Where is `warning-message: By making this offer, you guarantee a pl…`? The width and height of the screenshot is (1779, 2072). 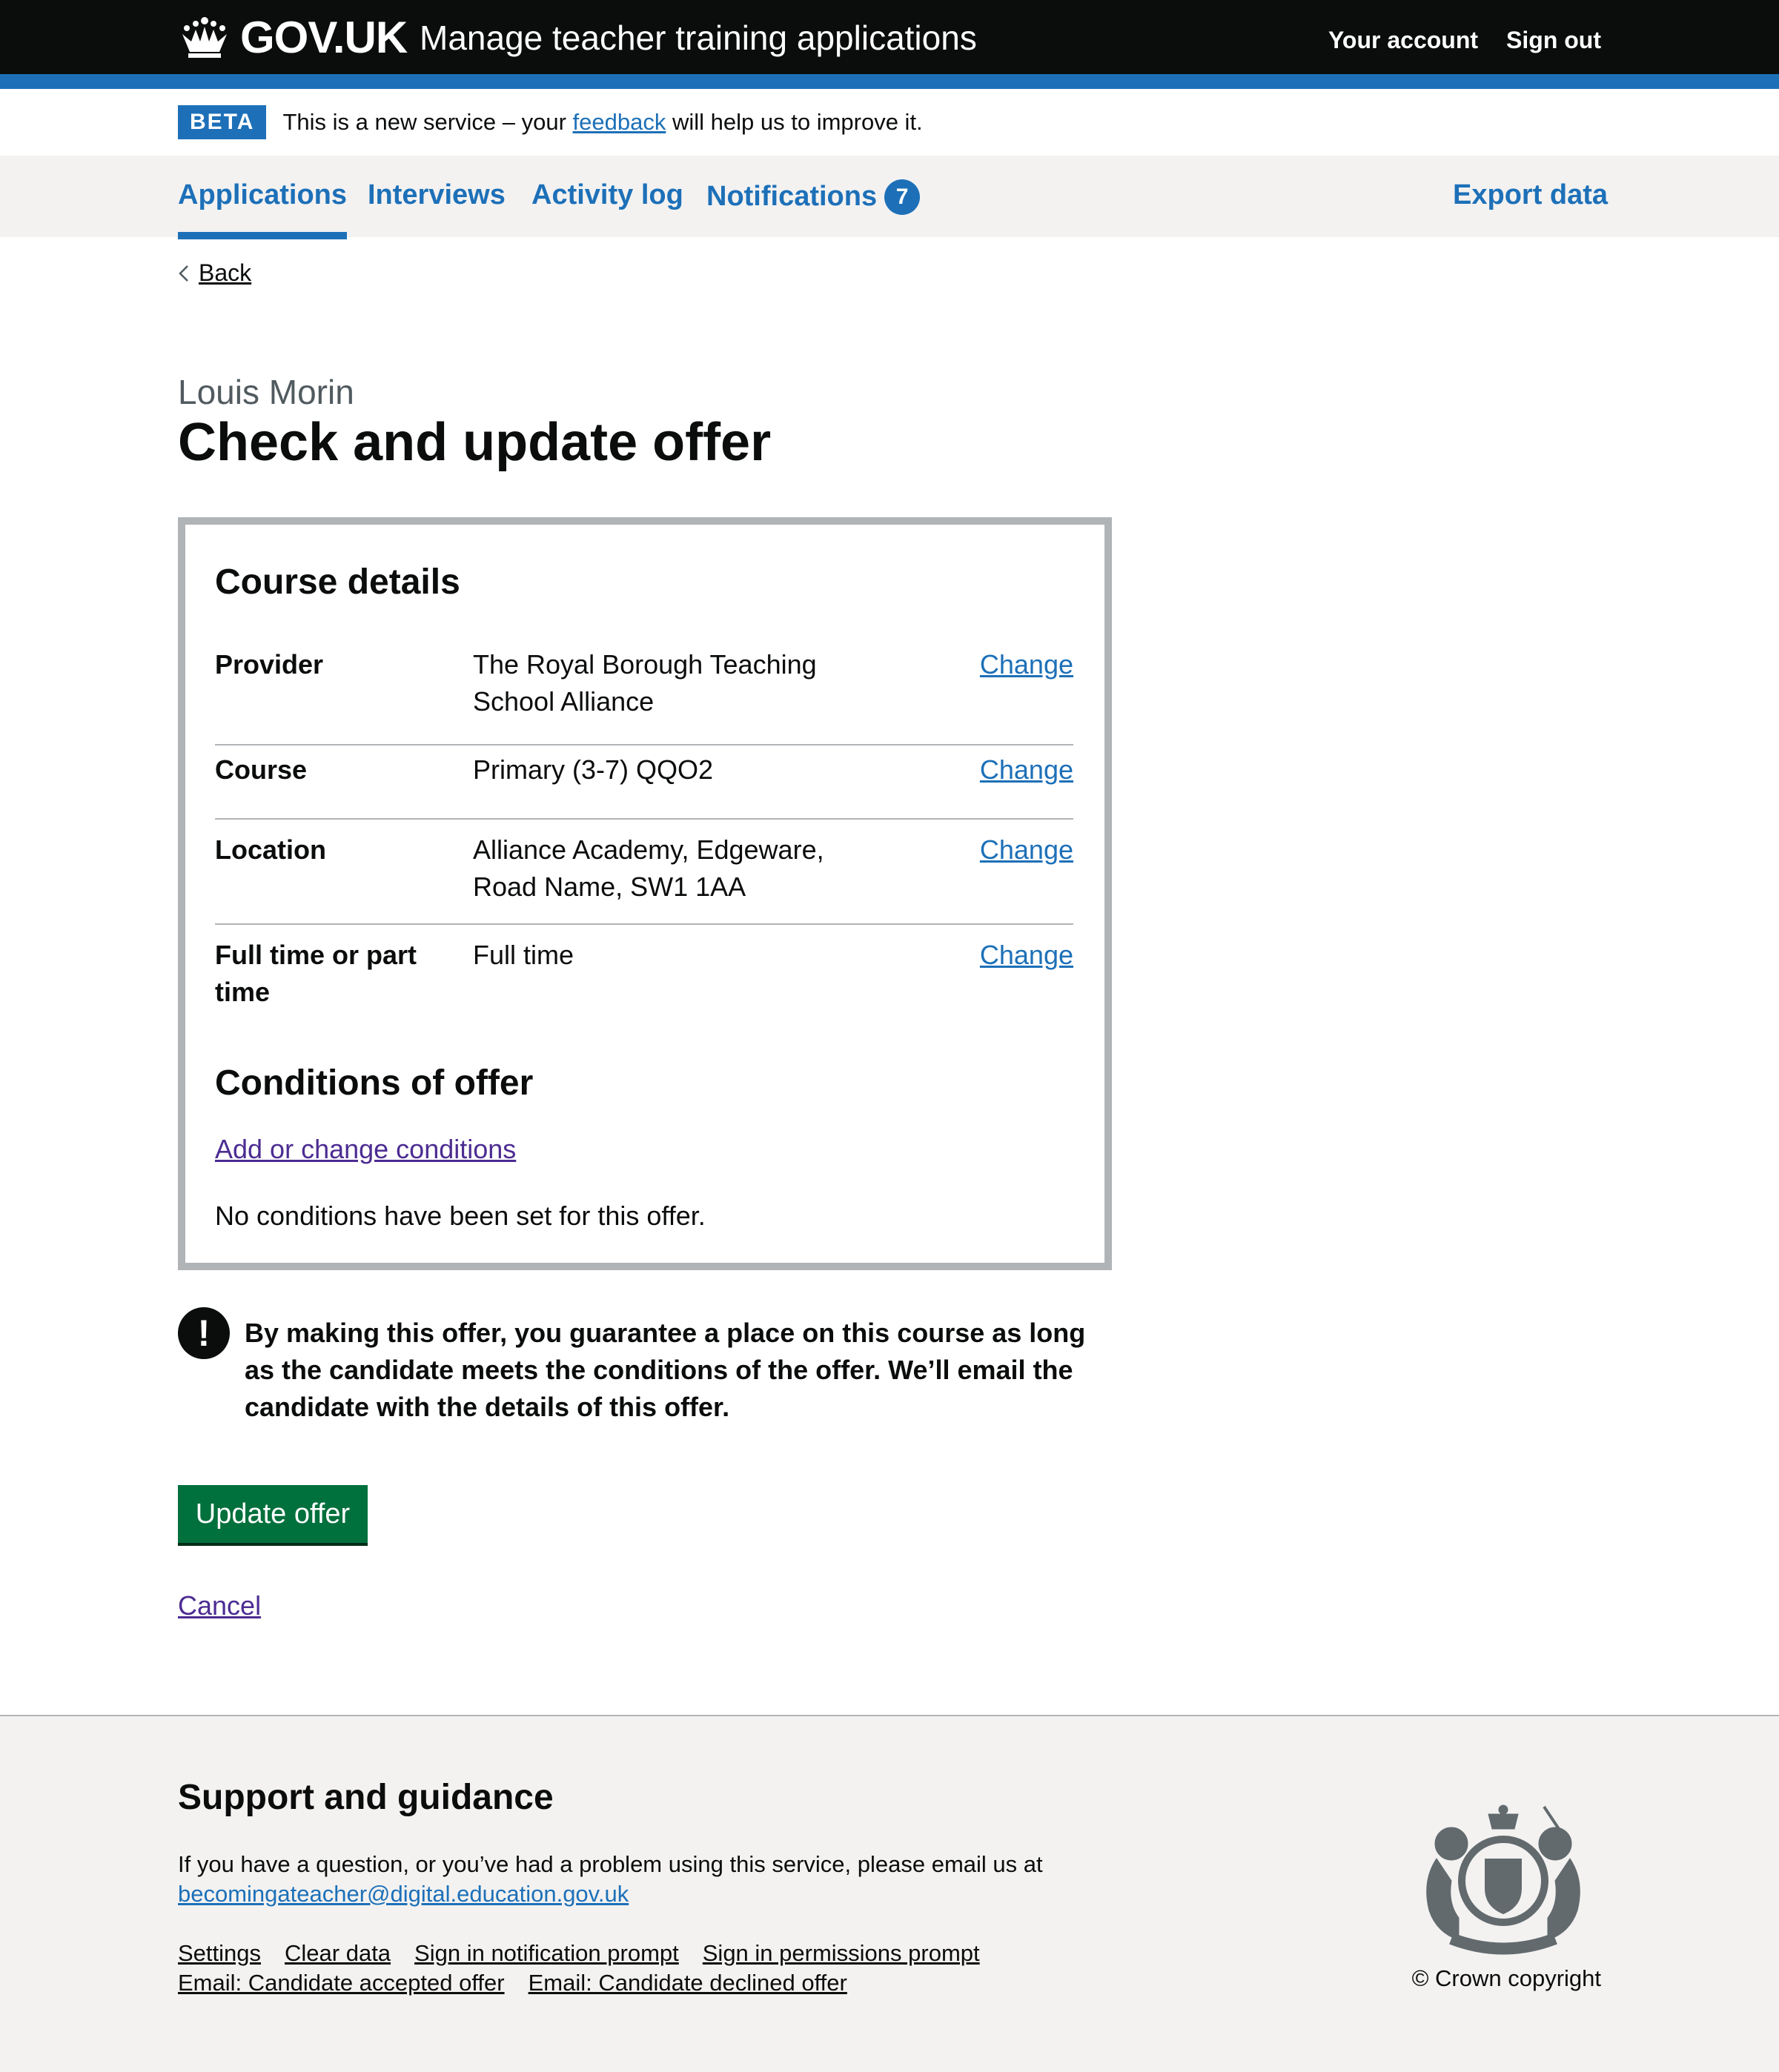 warning-message: By making this offer, you guarantee a pl… is located at coordinates (665, 1370).